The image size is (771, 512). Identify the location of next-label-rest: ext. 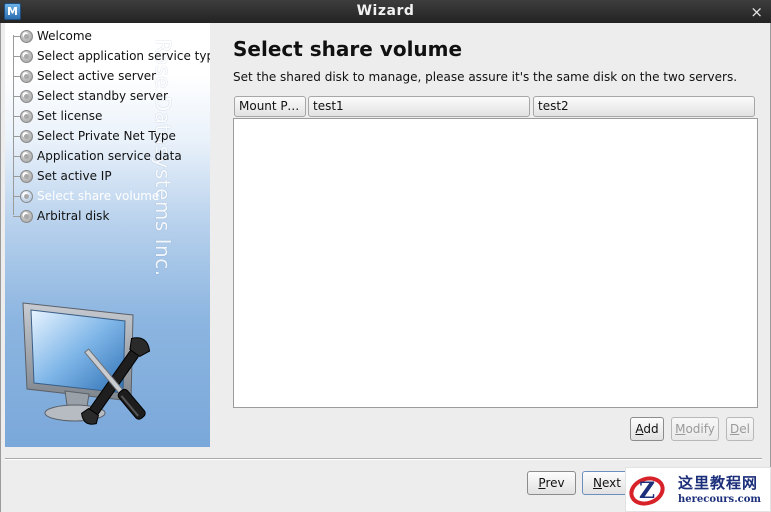
(611, 483).